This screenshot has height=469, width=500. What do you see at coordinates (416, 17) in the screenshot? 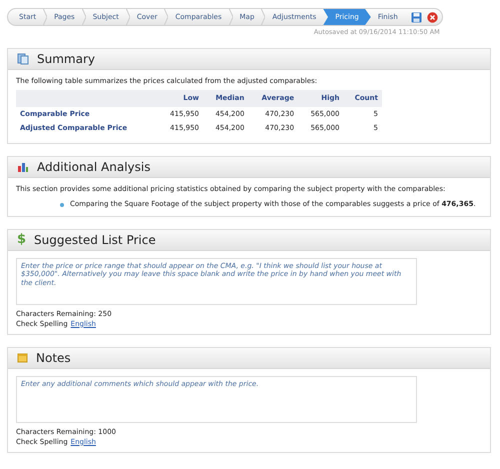
I see `save-button` at bounding box center [416, 17].